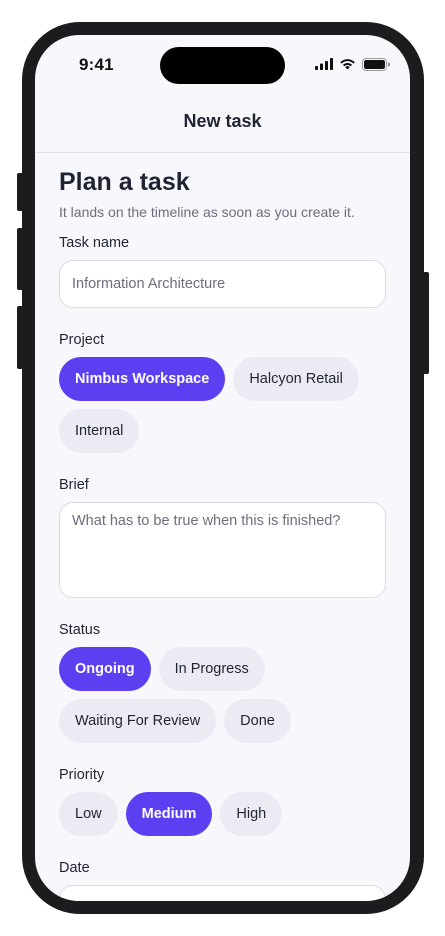 This screenshot has height=936, width=445. Describe the element at coordinates (169, 814) in the screenshot. I see `priority-chip-medium: Medium` at that location.